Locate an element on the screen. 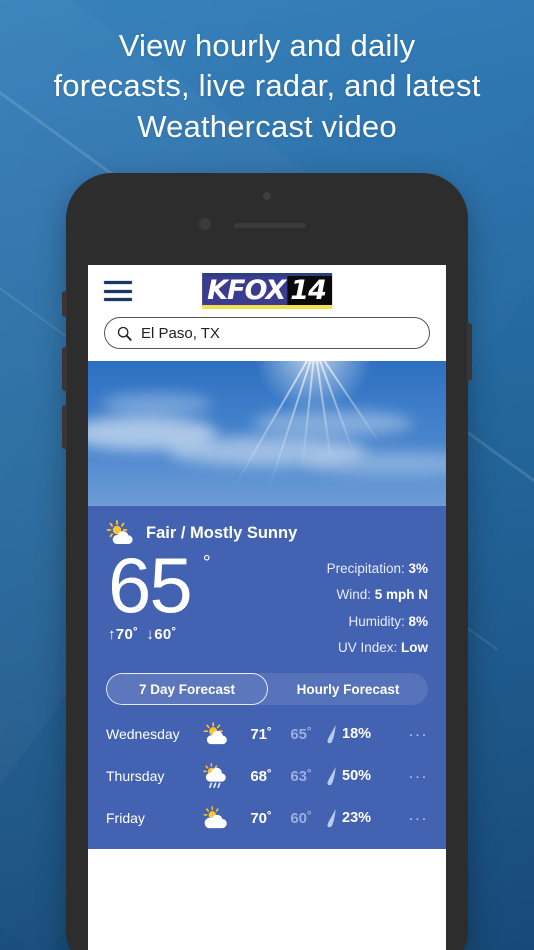 The width and height of the screenshot is (534, 950). tab-hourly-forecast-label: Hourly Forecast is located at coordinates (348, 689).